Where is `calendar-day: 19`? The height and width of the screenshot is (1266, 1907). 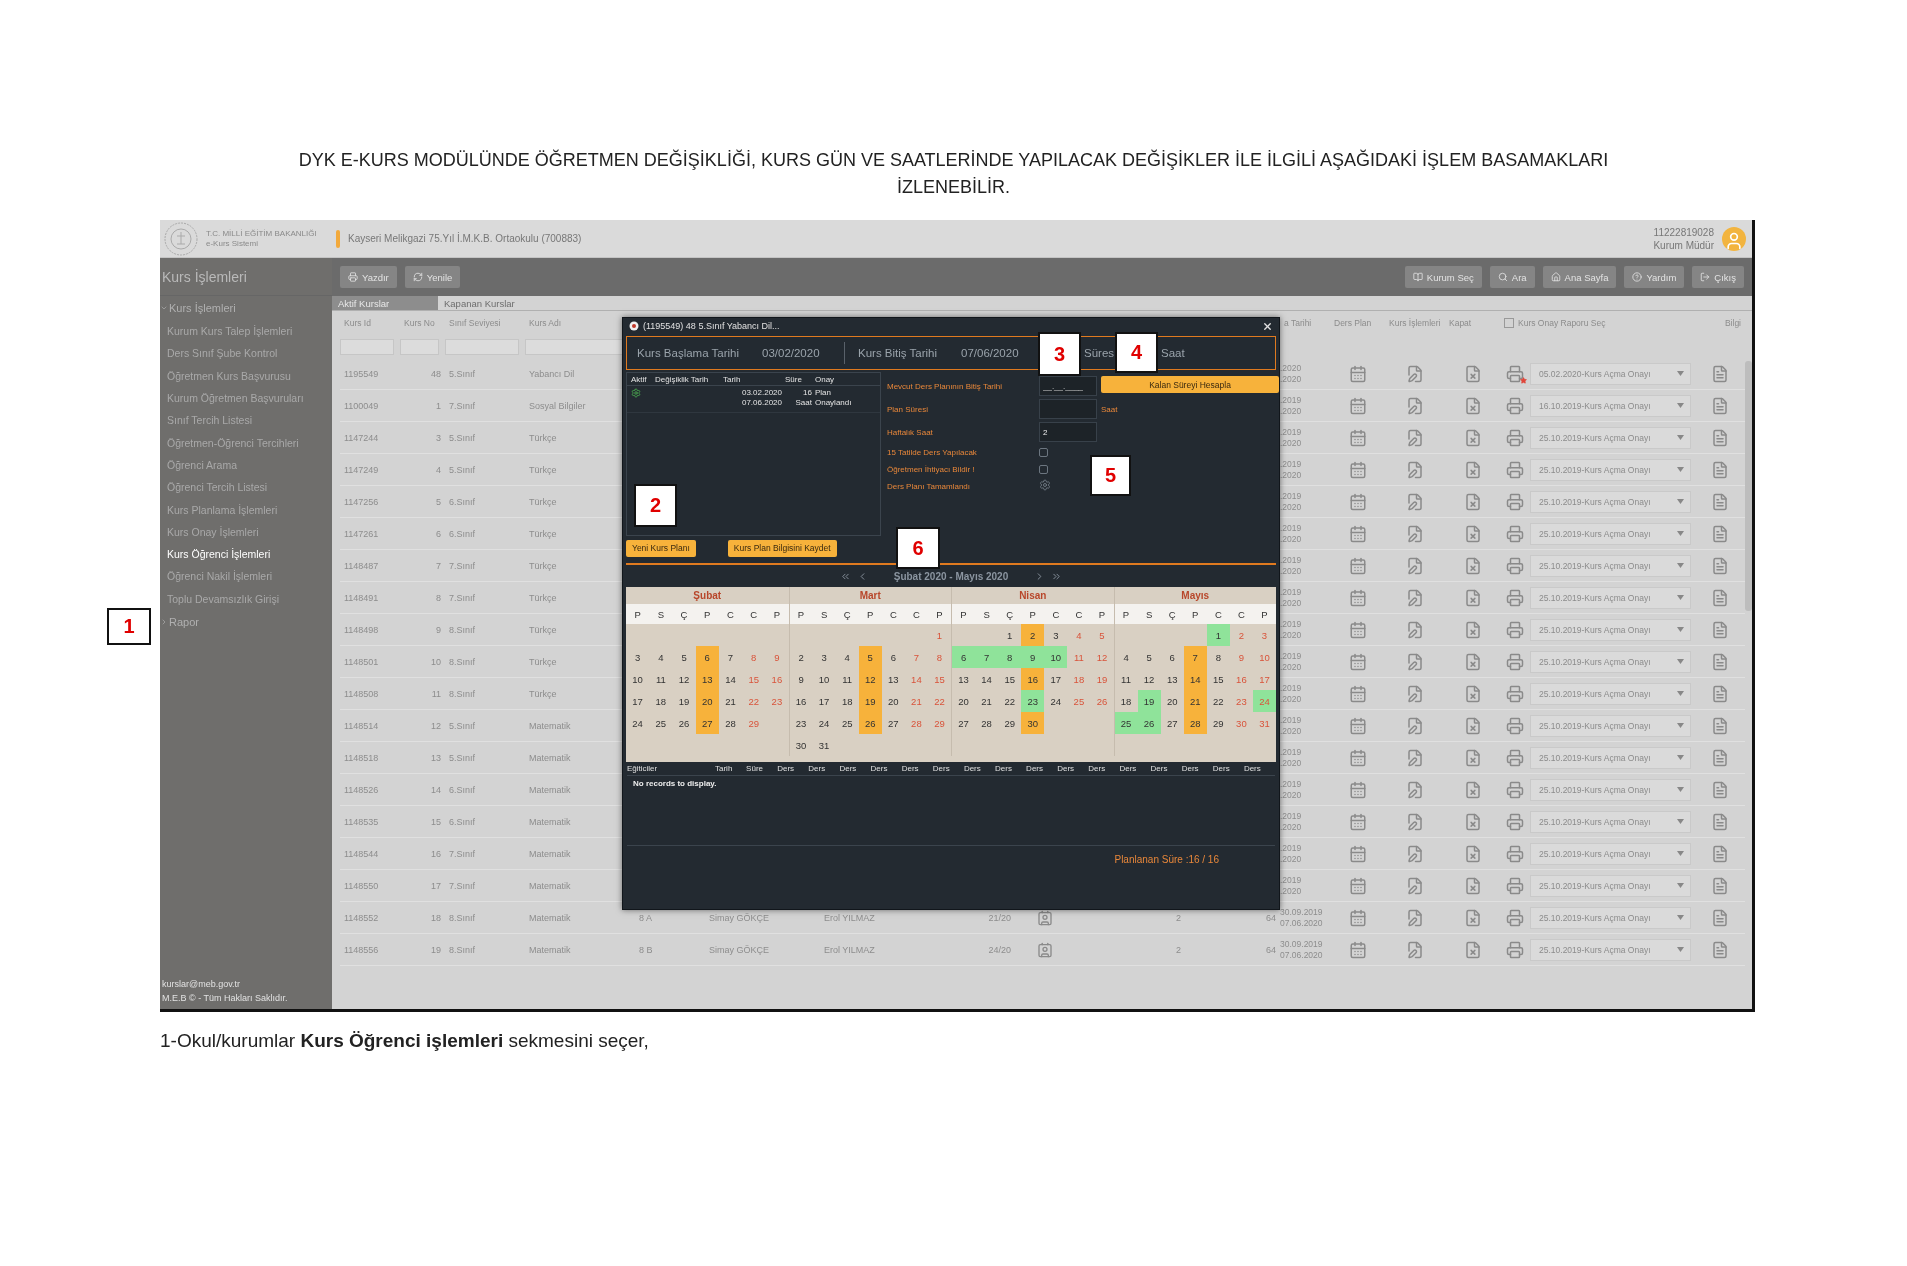
calendar-day: 19 is located at coordinates (870, 701).